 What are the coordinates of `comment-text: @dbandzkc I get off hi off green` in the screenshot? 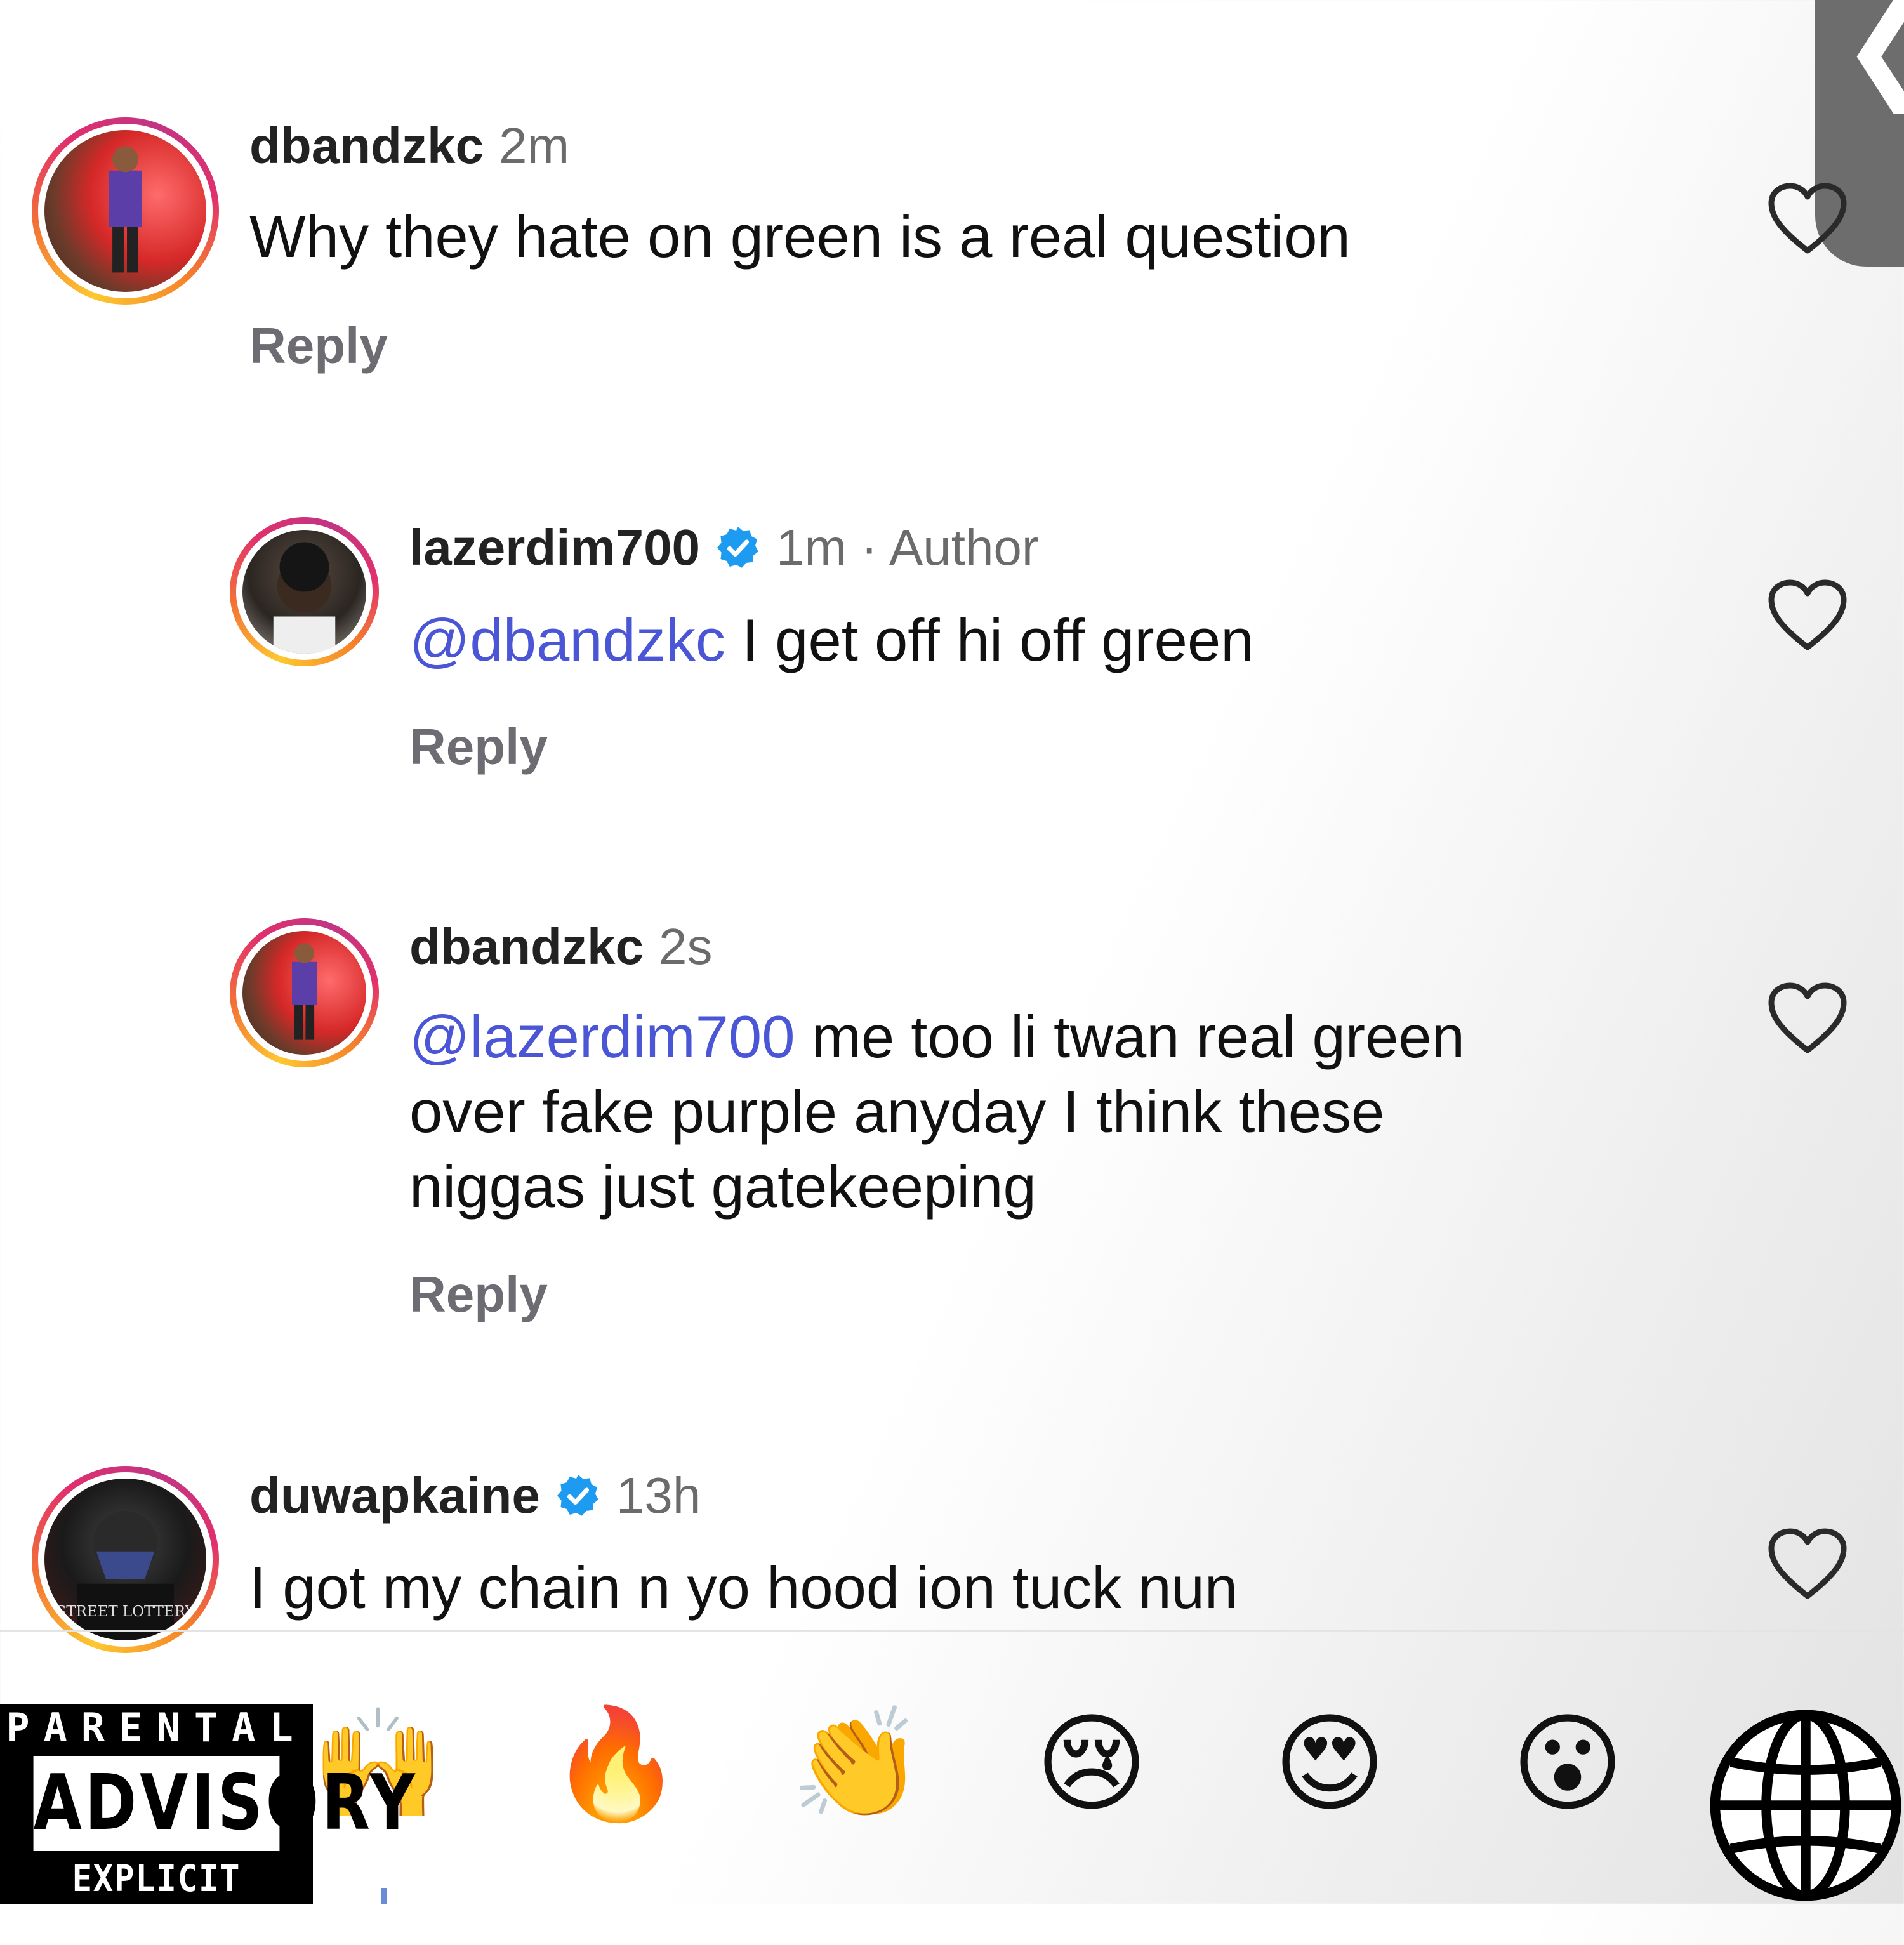 It's located at (832, 640).